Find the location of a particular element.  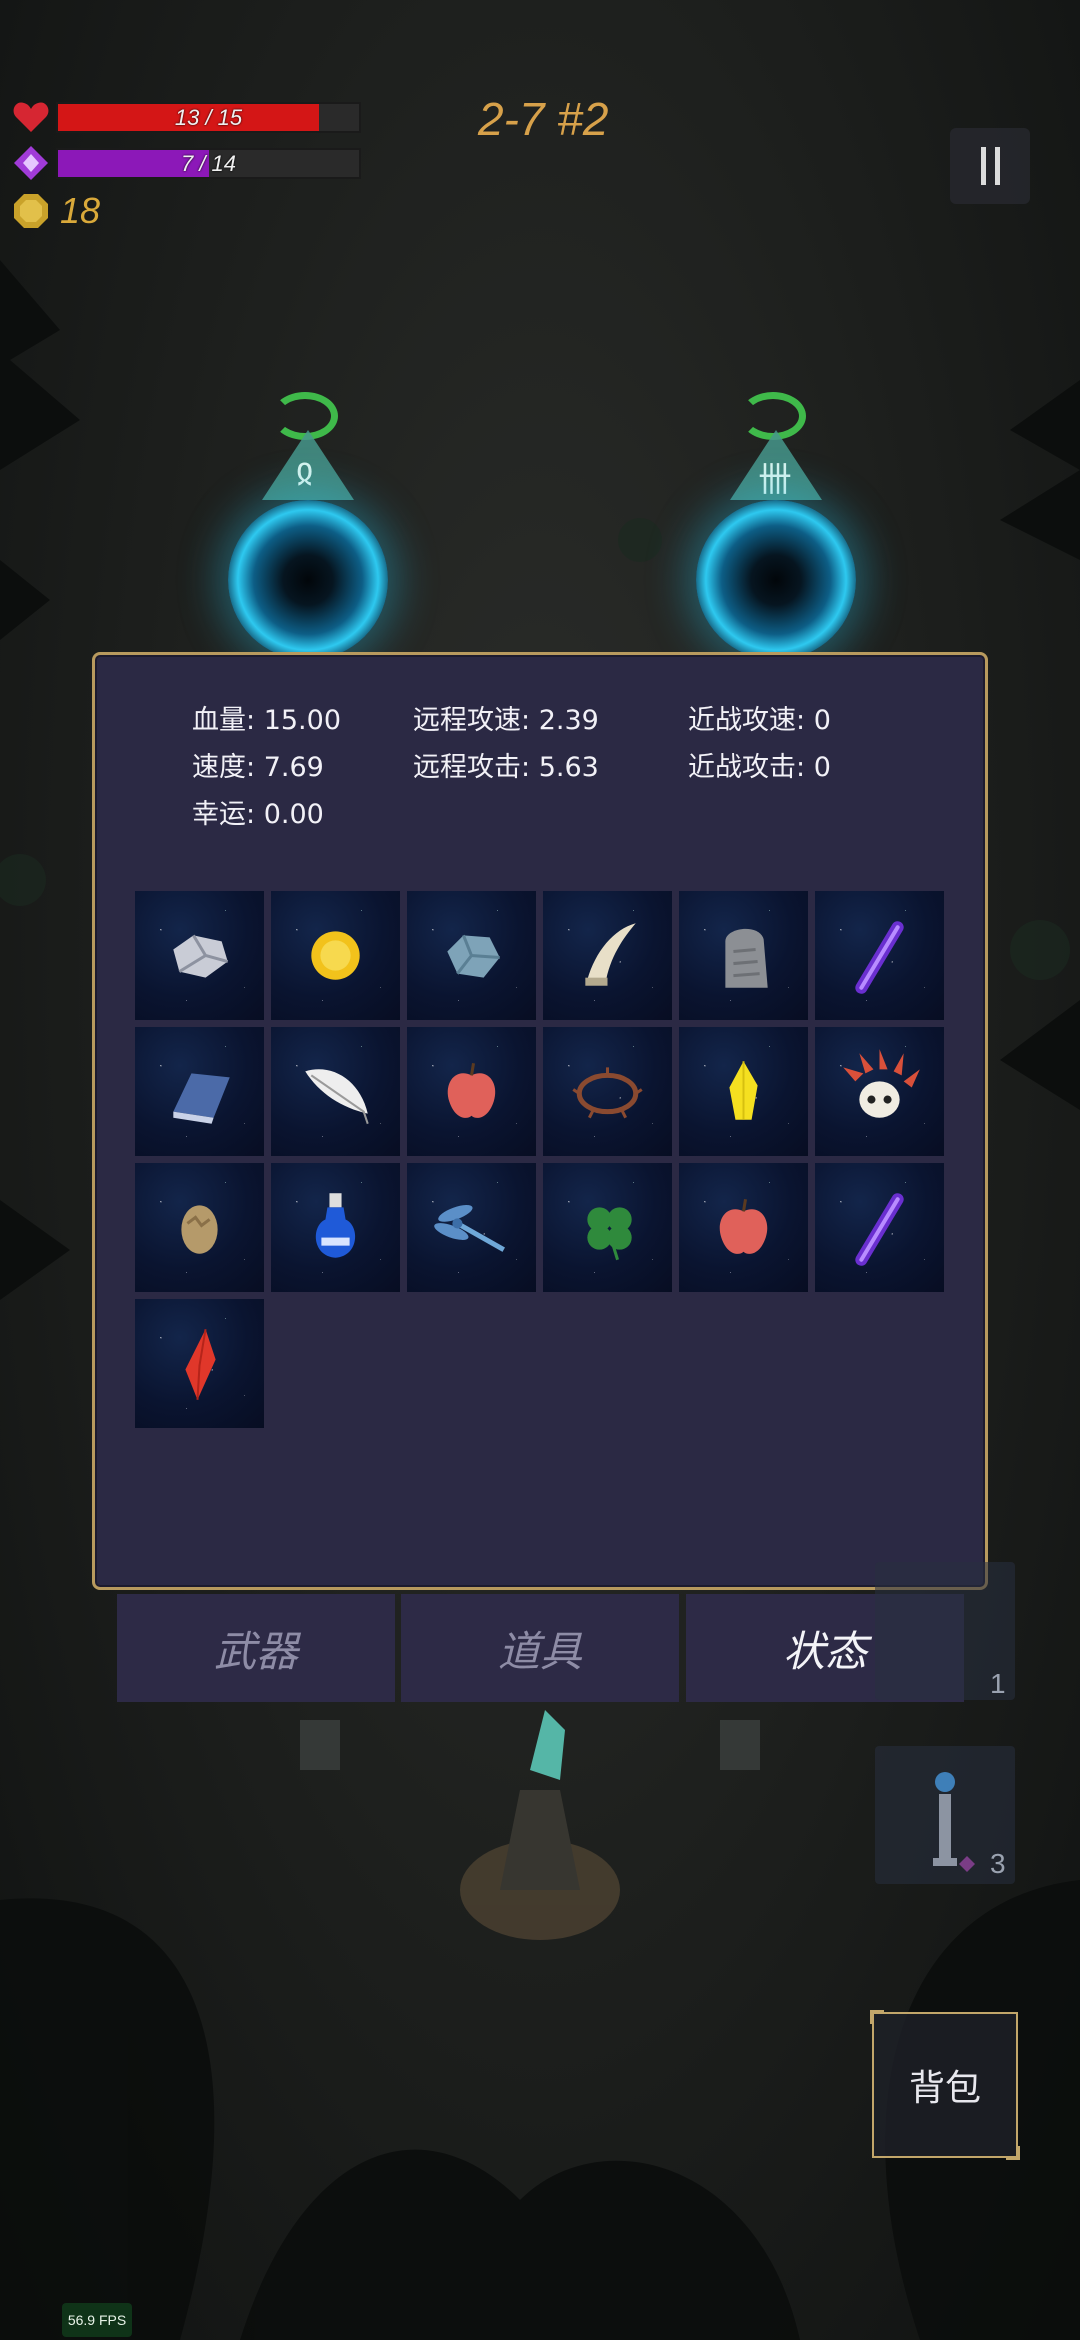

silver-ore-icon is located at coordinates (201, 956).